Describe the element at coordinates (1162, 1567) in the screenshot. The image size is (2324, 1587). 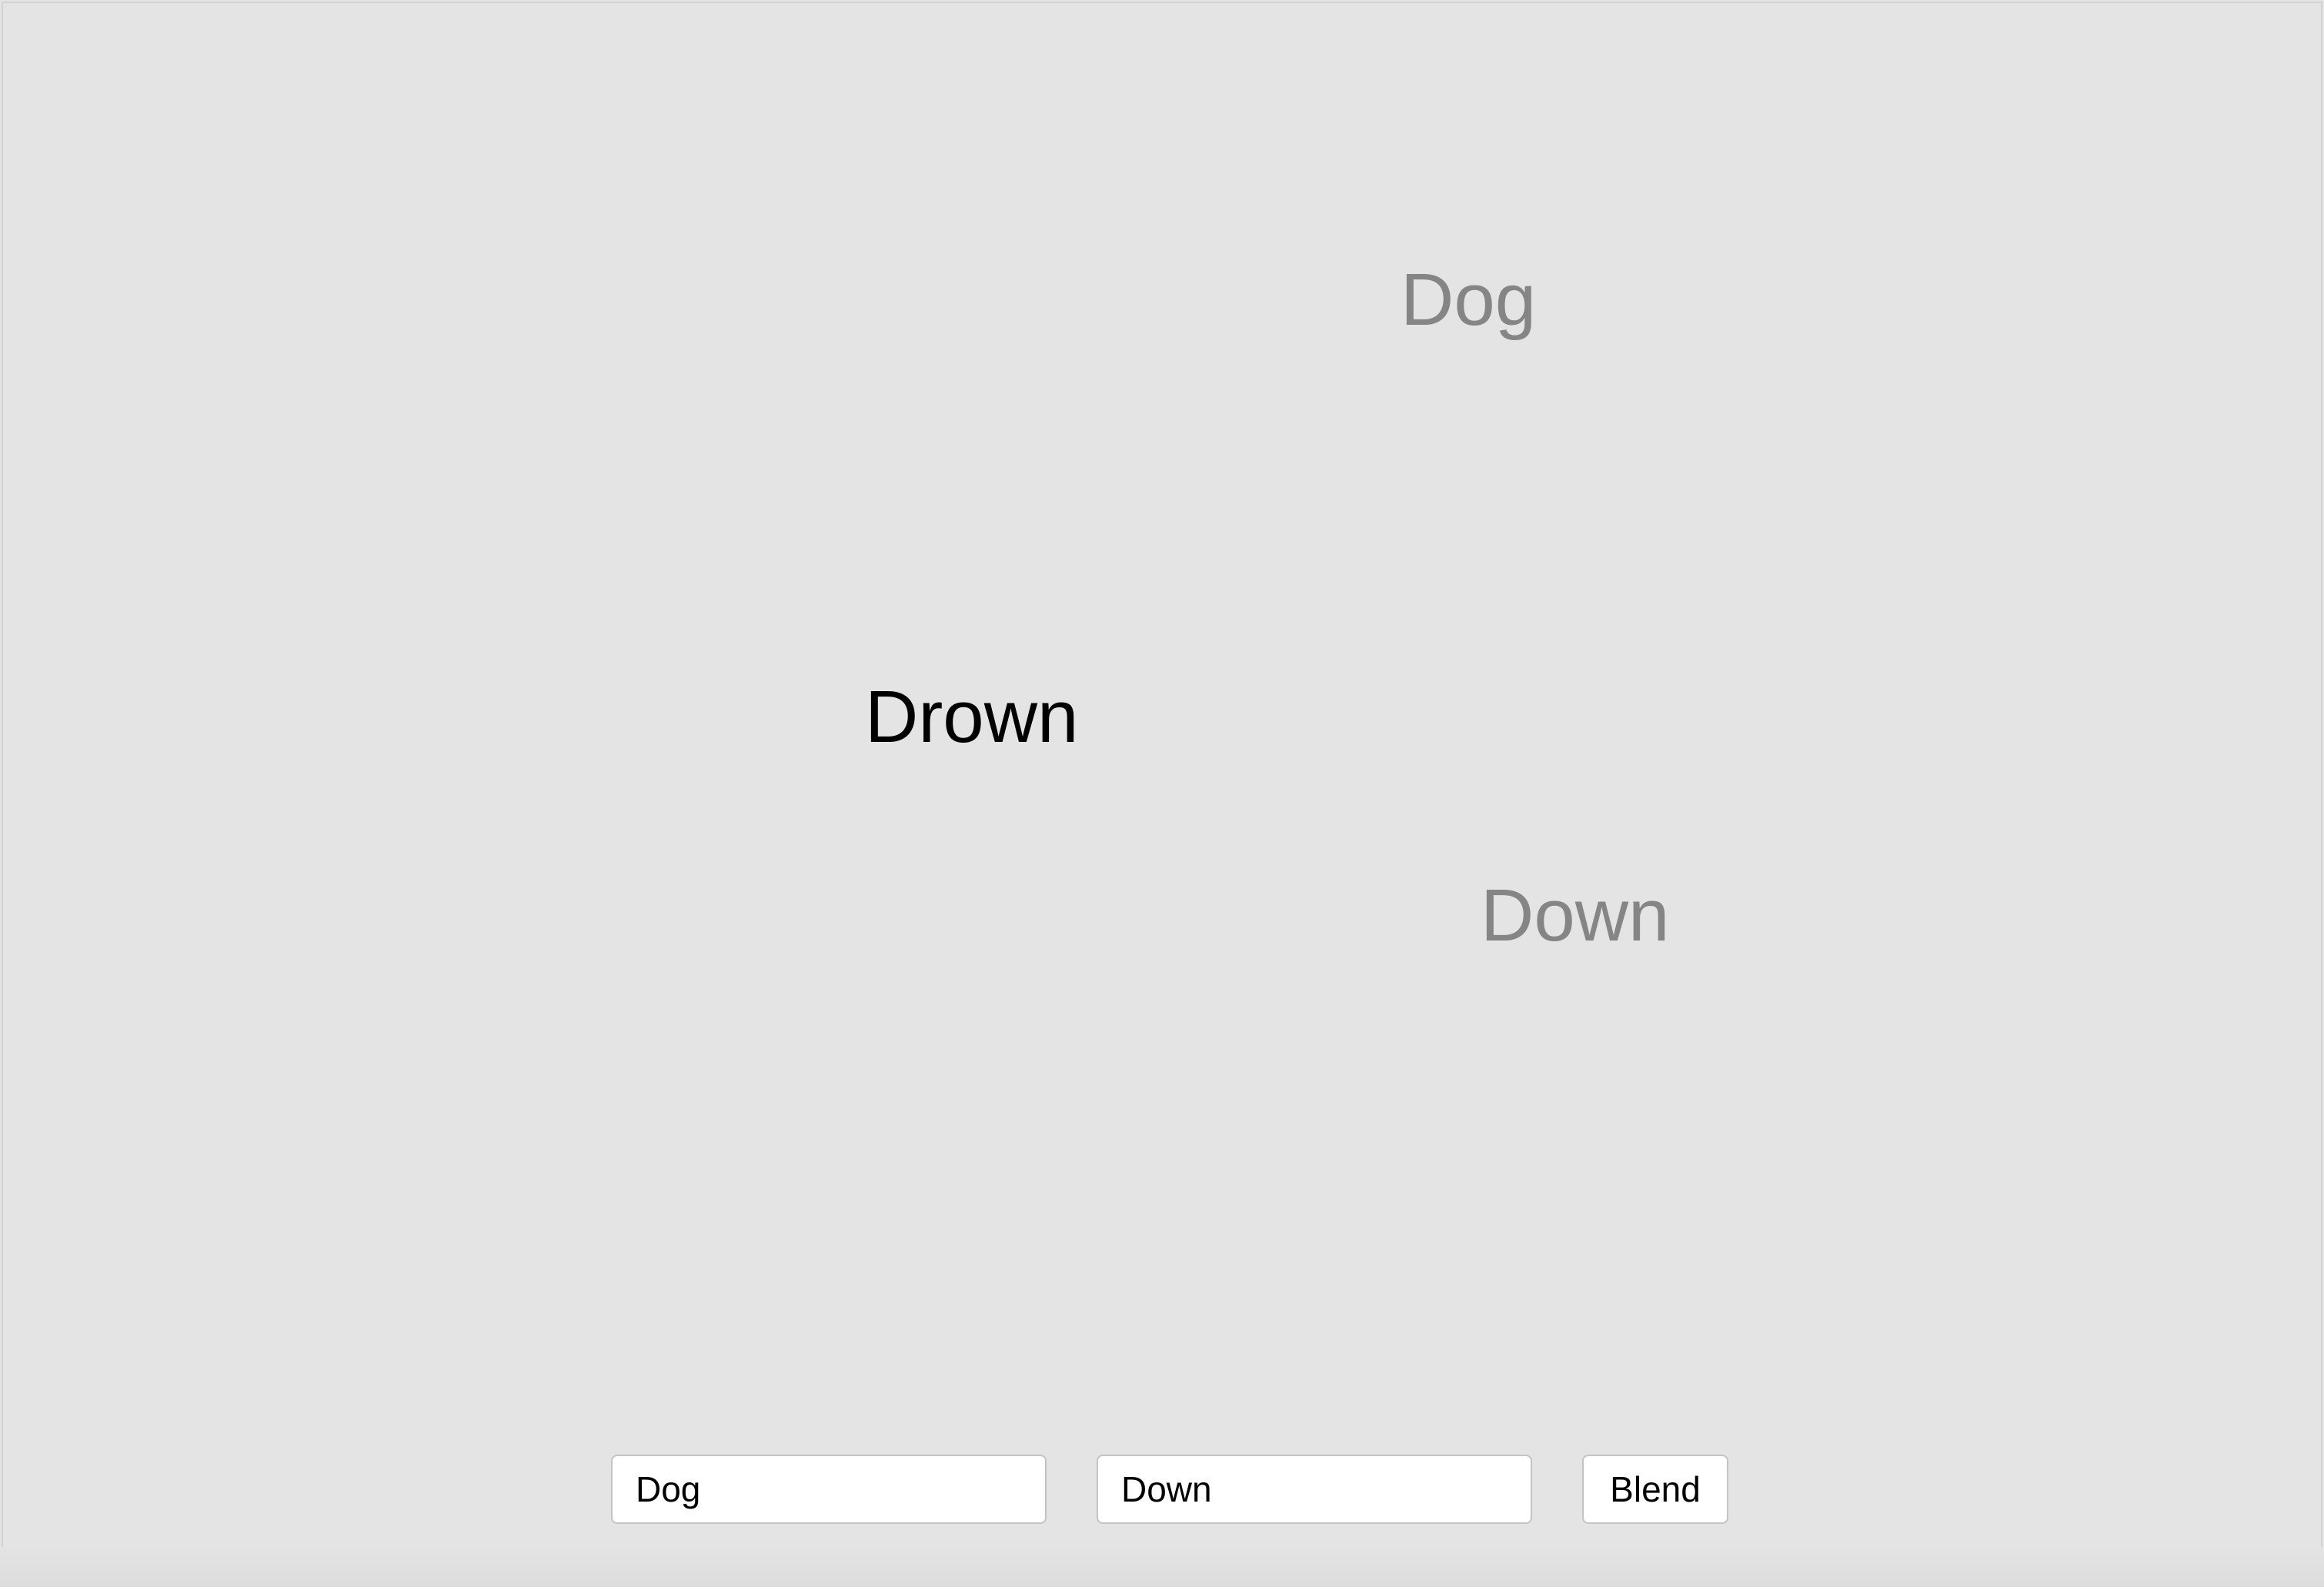
I see `bottom-shade` at that location.